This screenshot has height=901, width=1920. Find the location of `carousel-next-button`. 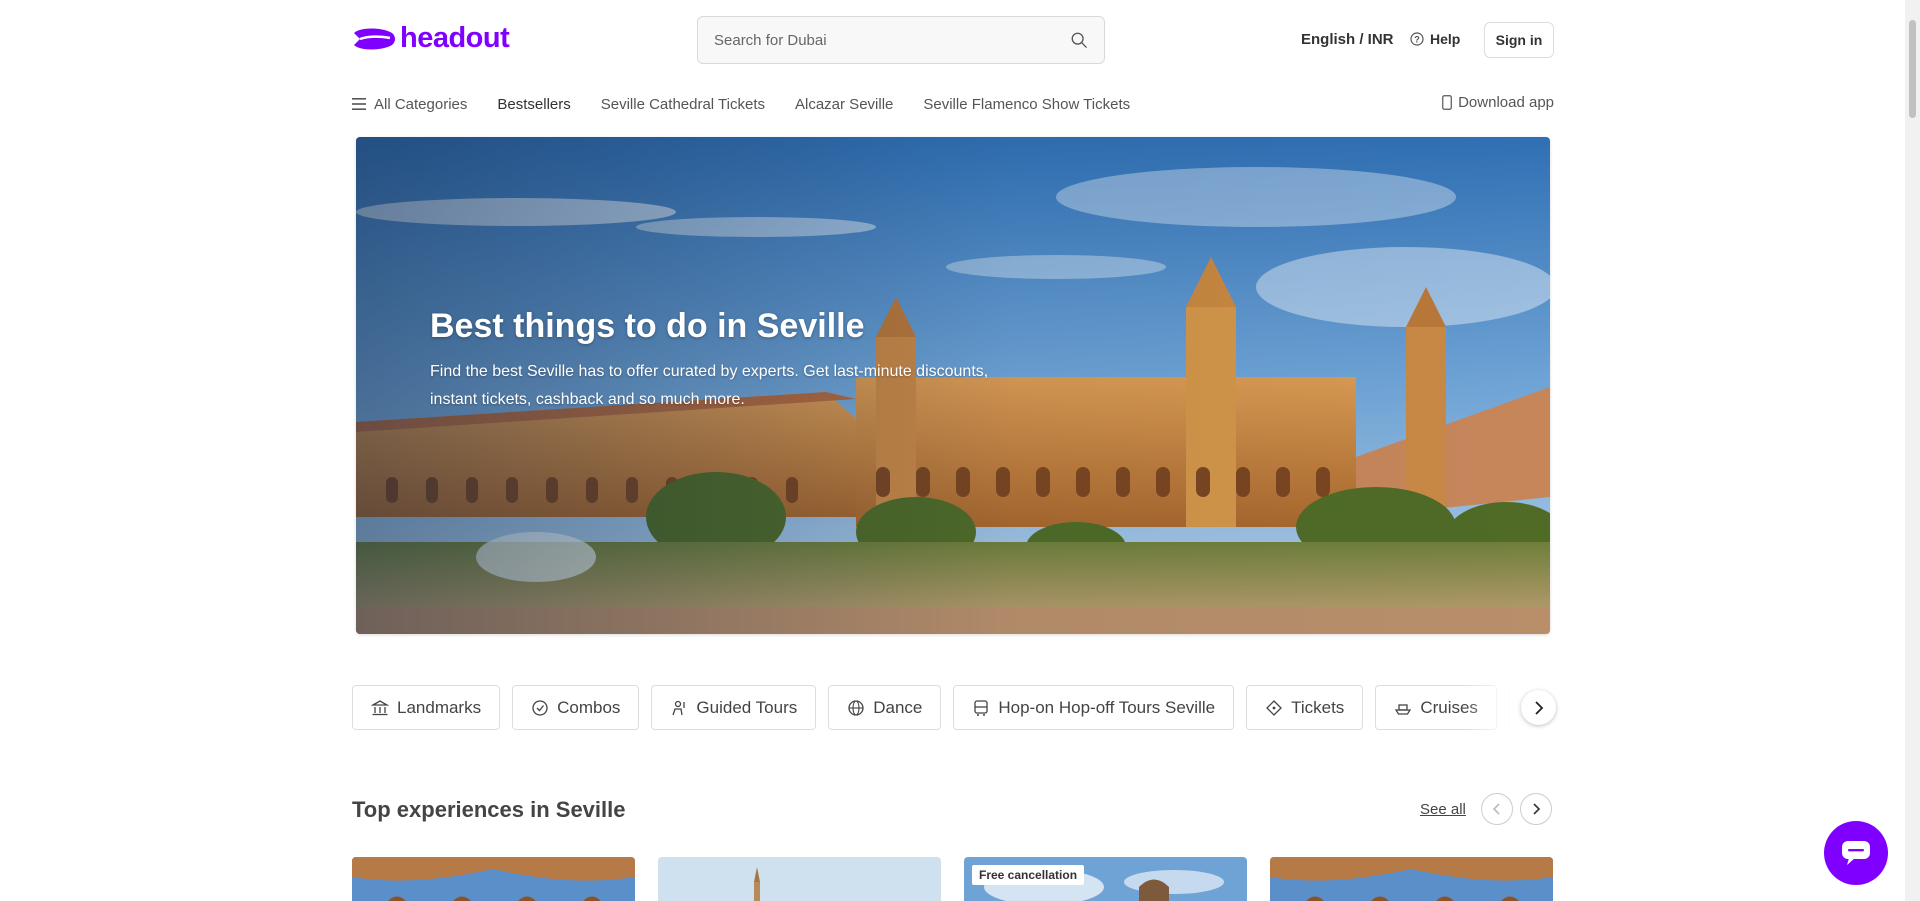

carousel-next-button is located at coordinates (1536, 809).